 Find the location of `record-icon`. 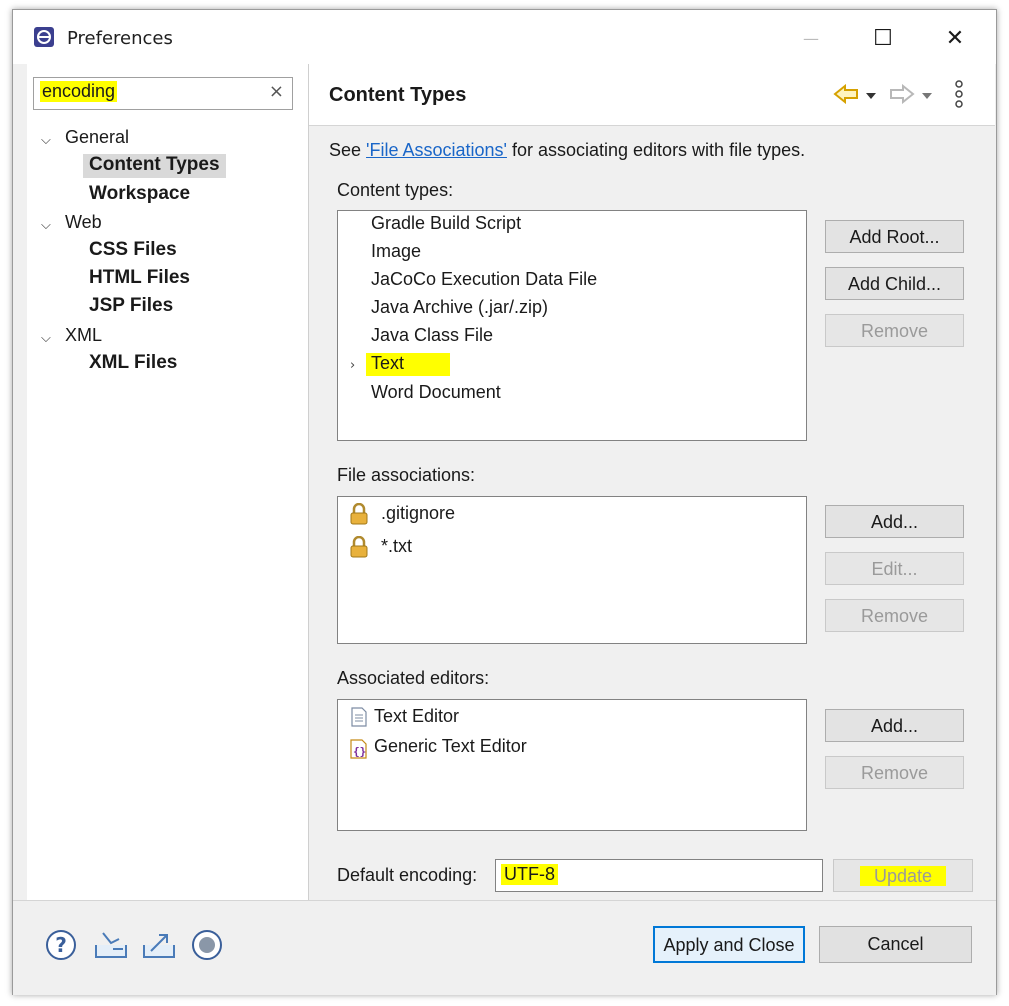

record-icon is located at coordinates (207, 945).